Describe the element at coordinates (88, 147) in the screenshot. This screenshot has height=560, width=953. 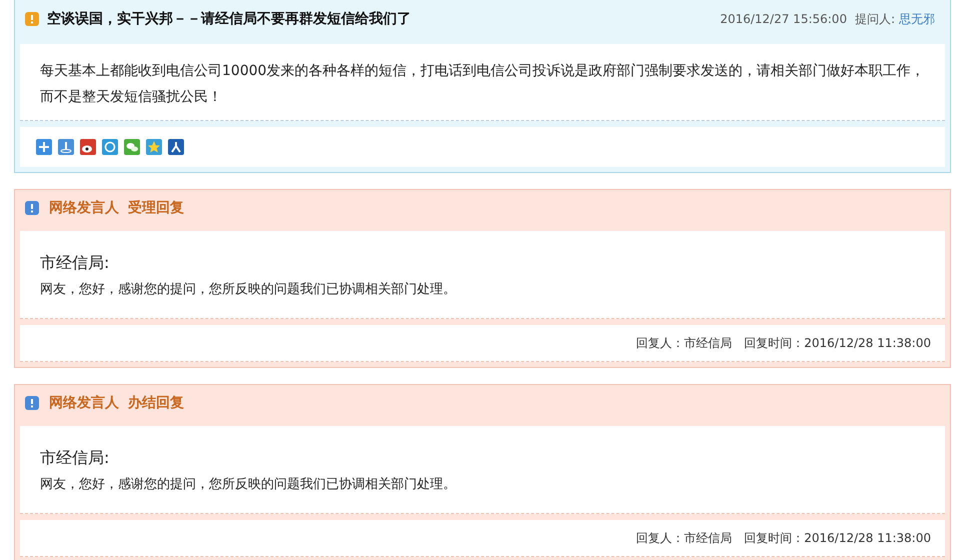
I see `eye-icon` at that location.